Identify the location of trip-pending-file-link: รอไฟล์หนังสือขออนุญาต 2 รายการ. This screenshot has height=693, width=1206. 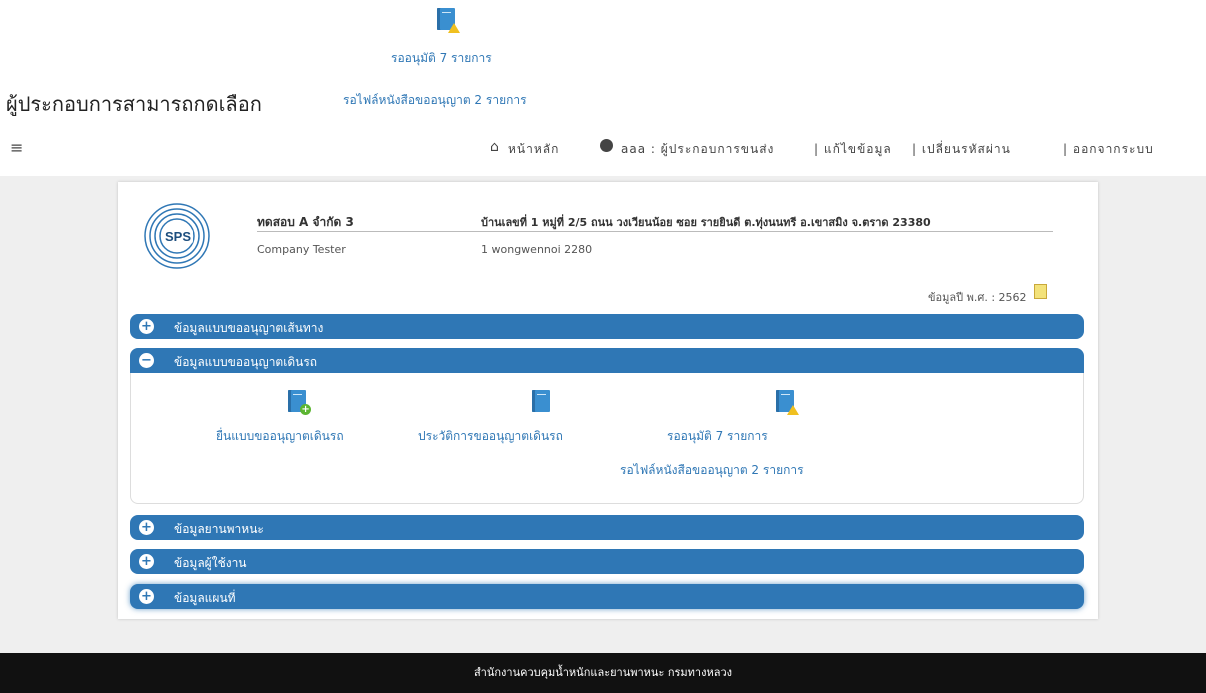
(712, 470).